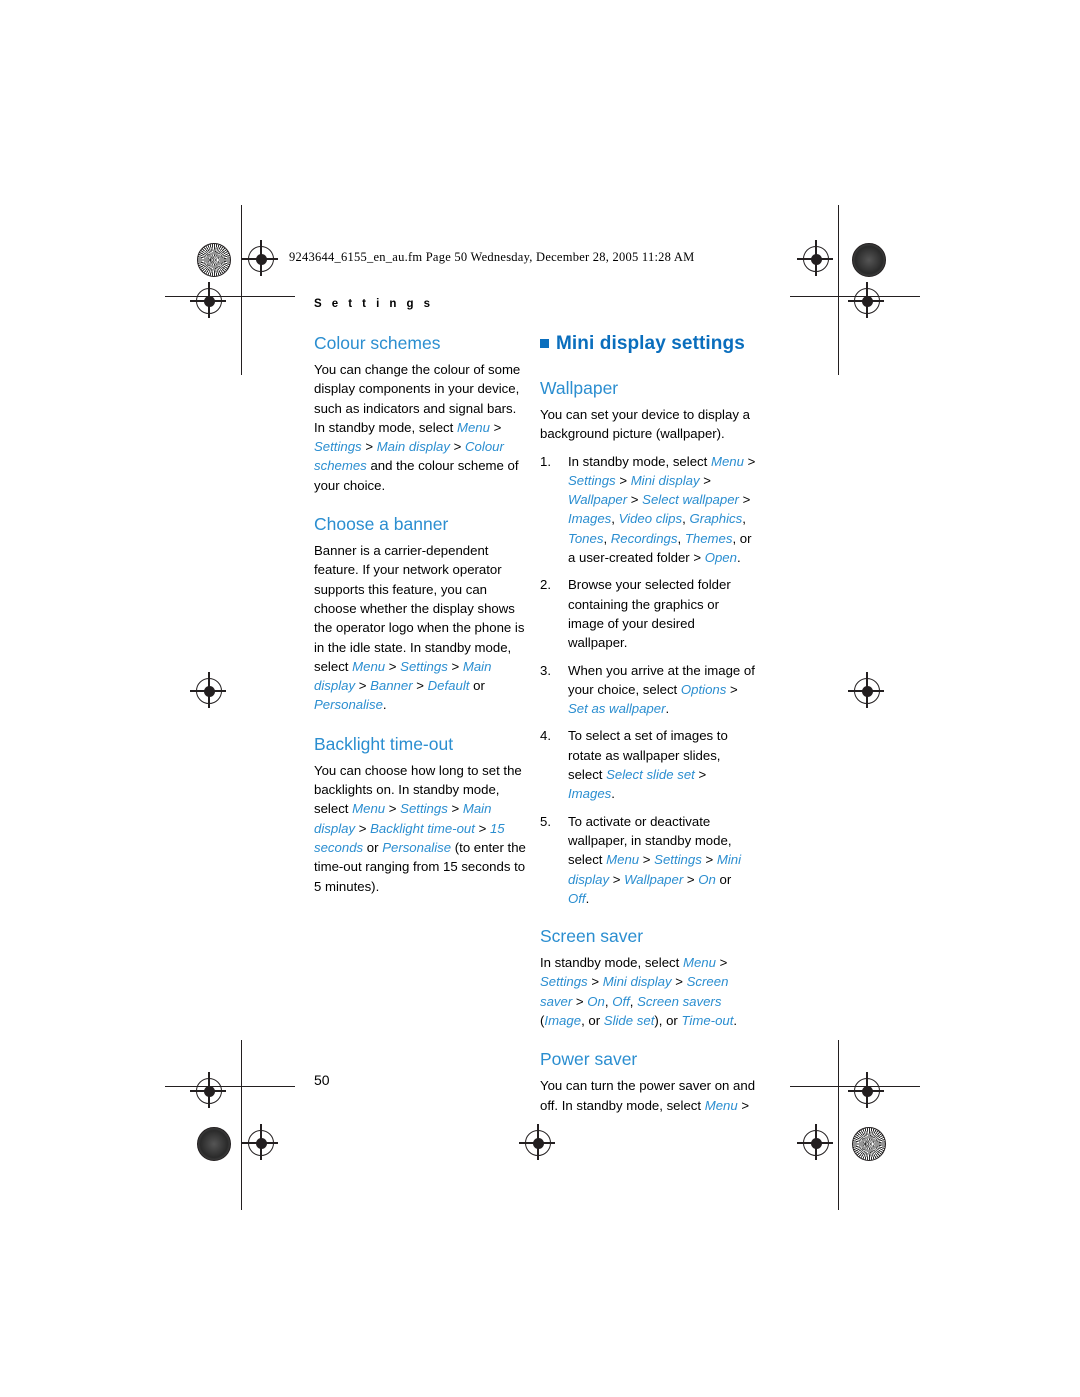 This screenshot has height=1397, width=1080. Describe the element at coordinates (381, 524) in the screenshot. I see `heading-choose-a-banner: Choose a banner` at that location.